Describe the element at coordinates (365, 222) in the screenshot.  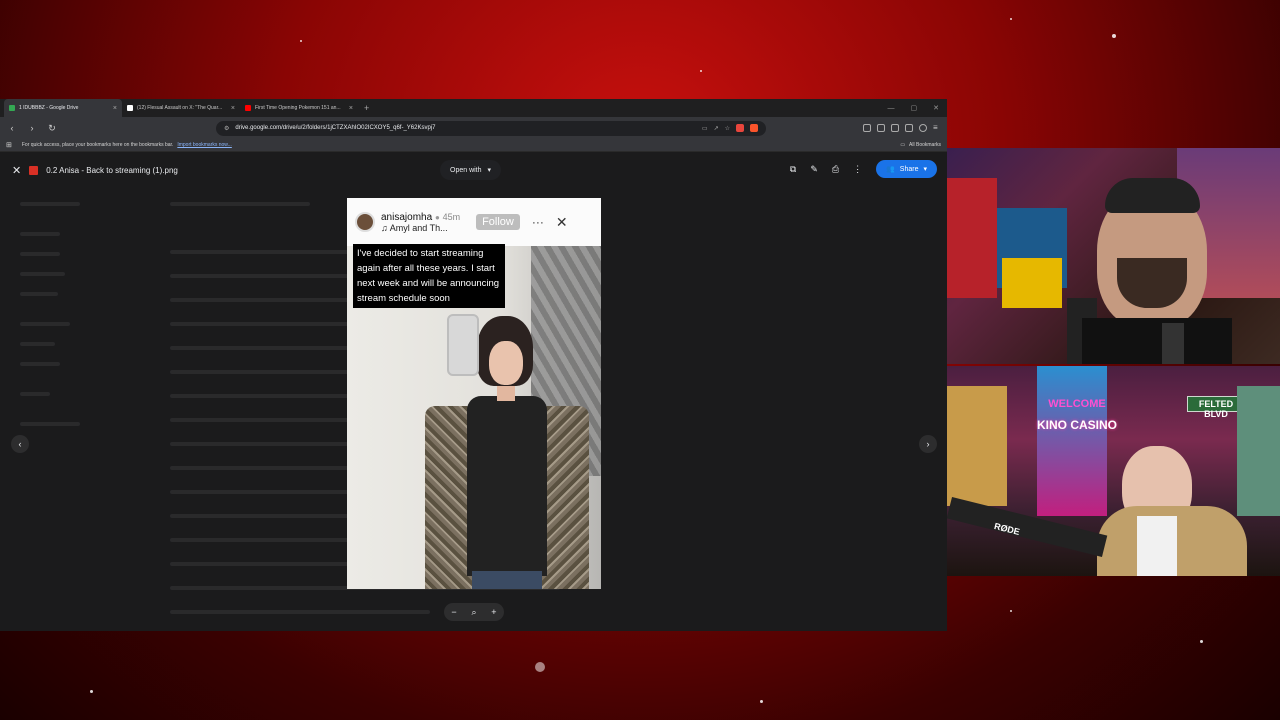
I see `avatar` at that location.